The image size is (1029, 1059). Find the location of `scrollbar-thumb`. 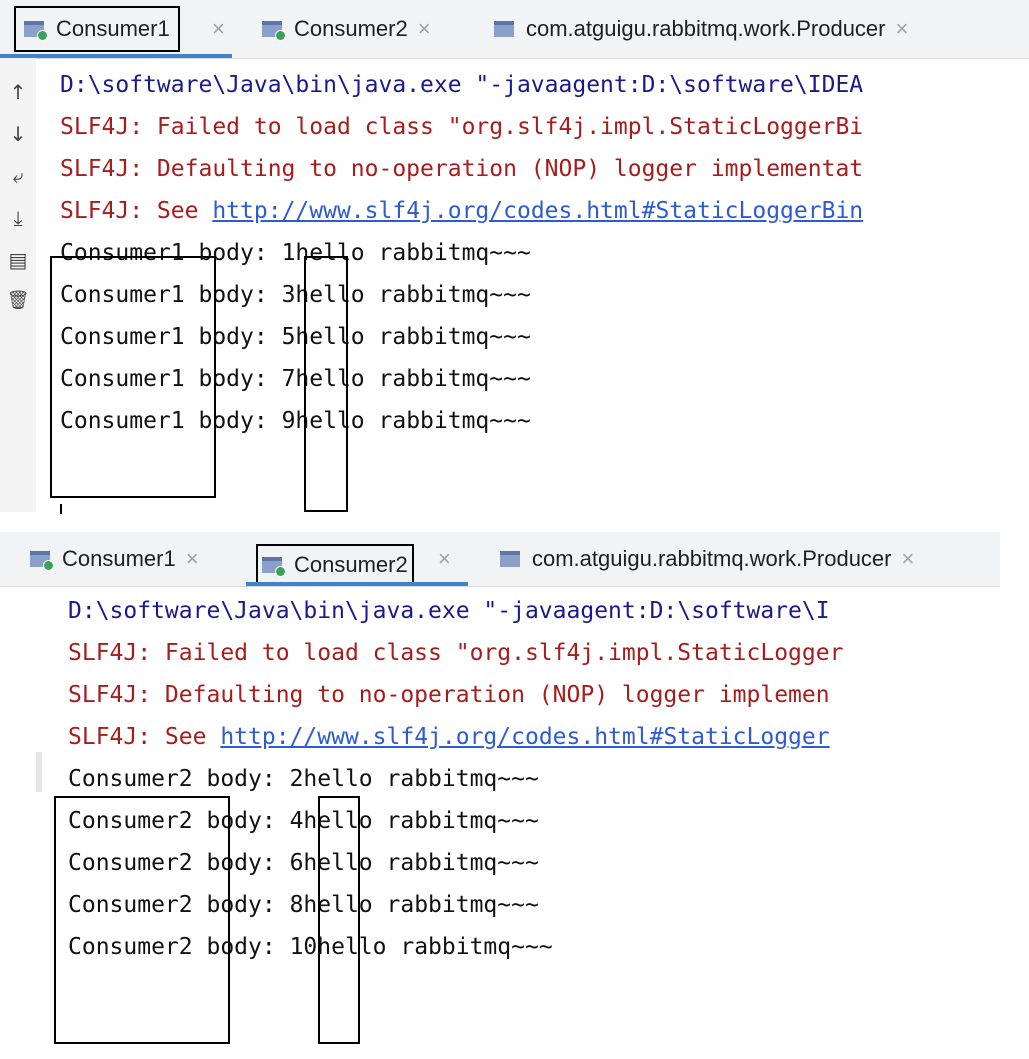

scrollbar-thumb is located at coordinates (39, 772).